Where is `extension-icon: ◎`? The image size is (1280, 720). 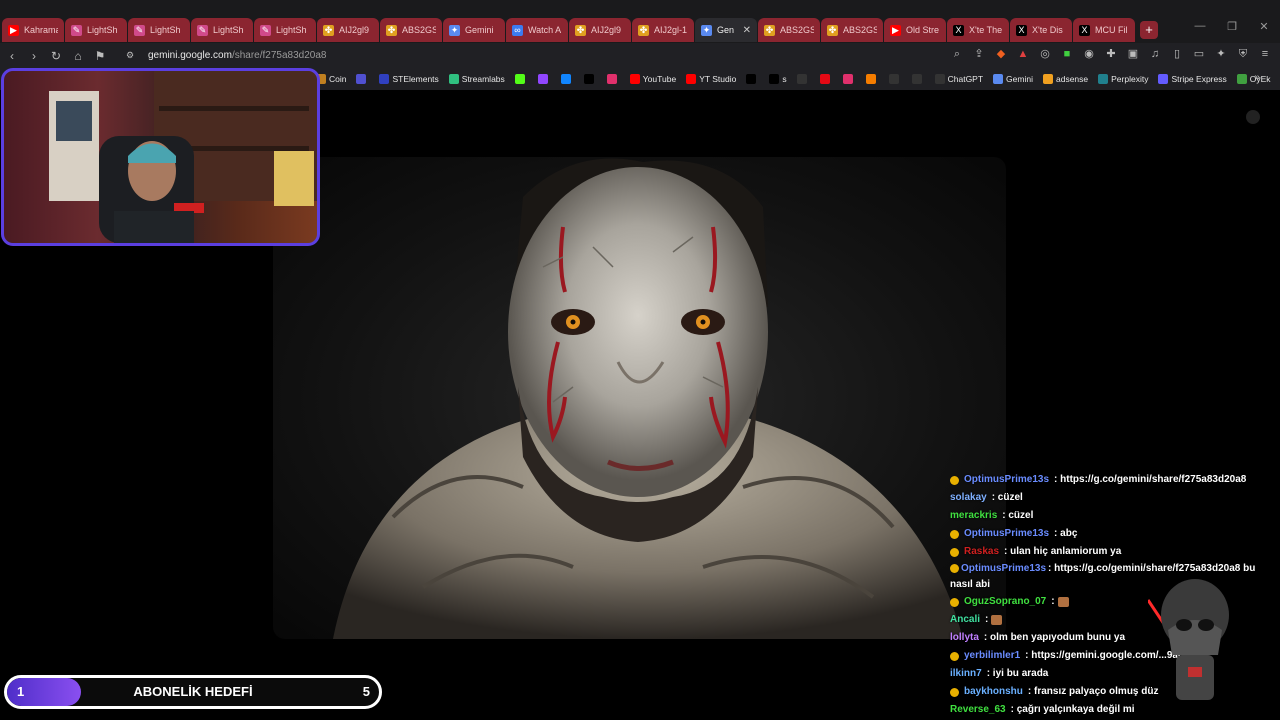
extension-icon: ◎ is located at coordinates (1045, 54).